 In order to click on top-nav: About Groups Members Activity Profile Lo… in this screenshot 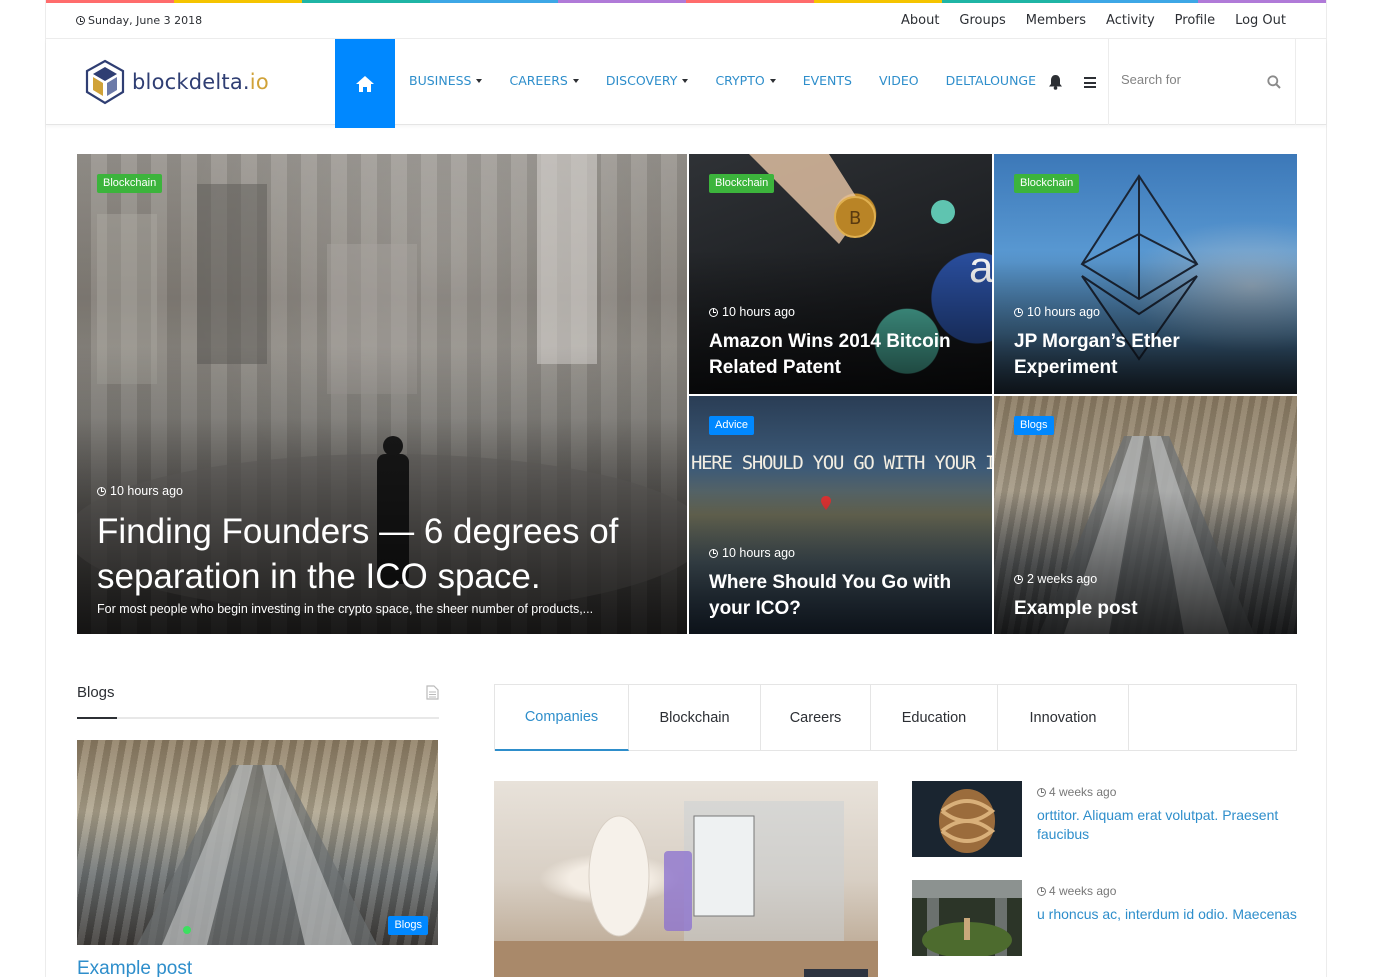, I will do `click(1093, 20)`.